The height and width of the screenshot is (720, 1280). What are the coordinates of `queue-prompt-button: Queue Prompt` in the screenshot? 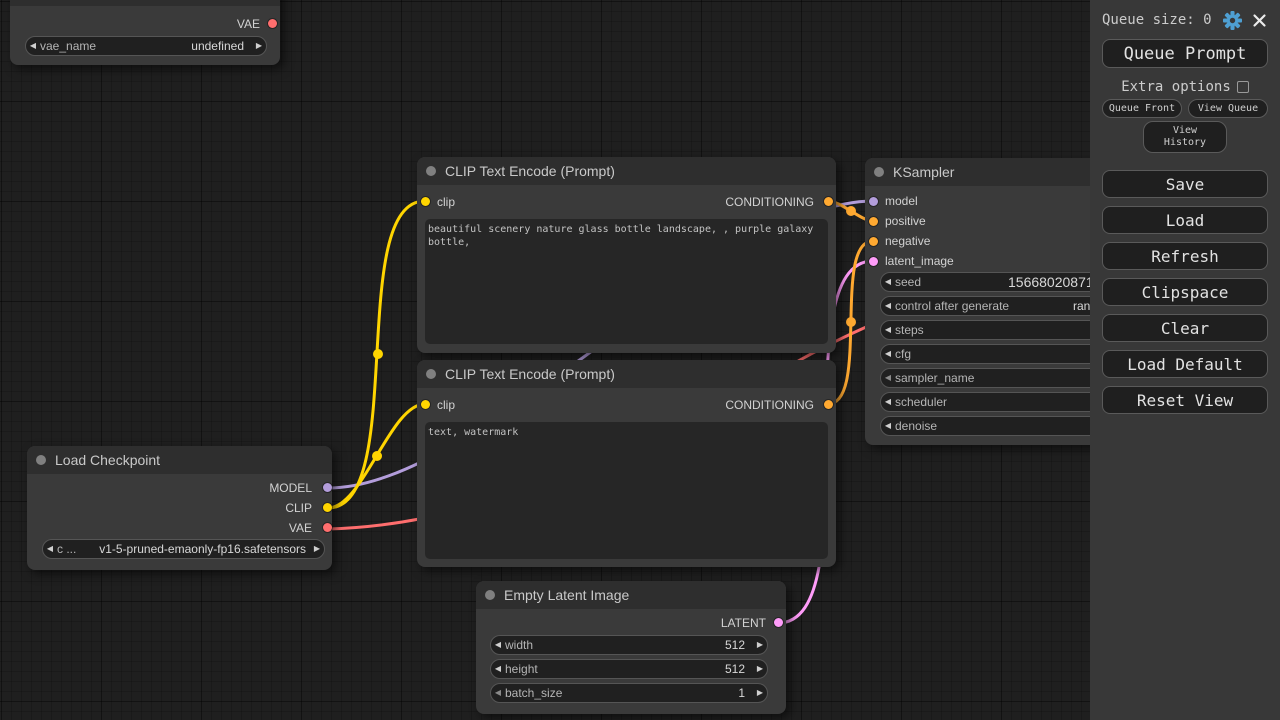 It's located at (1185, 53).